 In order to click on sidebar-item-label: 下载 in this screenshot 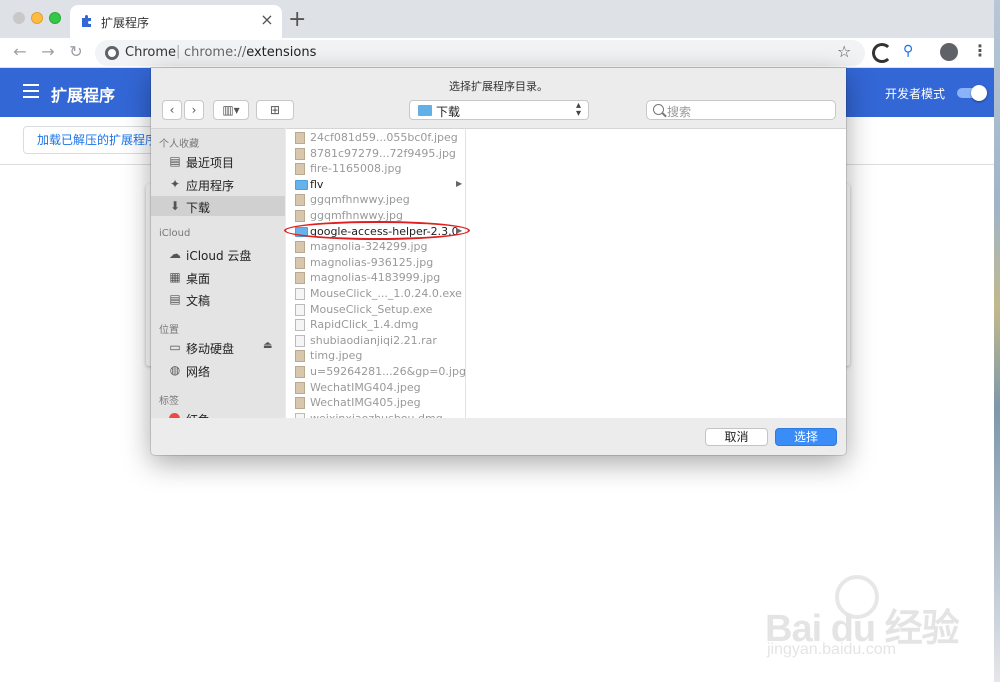, I will do `click(198, 208)`.